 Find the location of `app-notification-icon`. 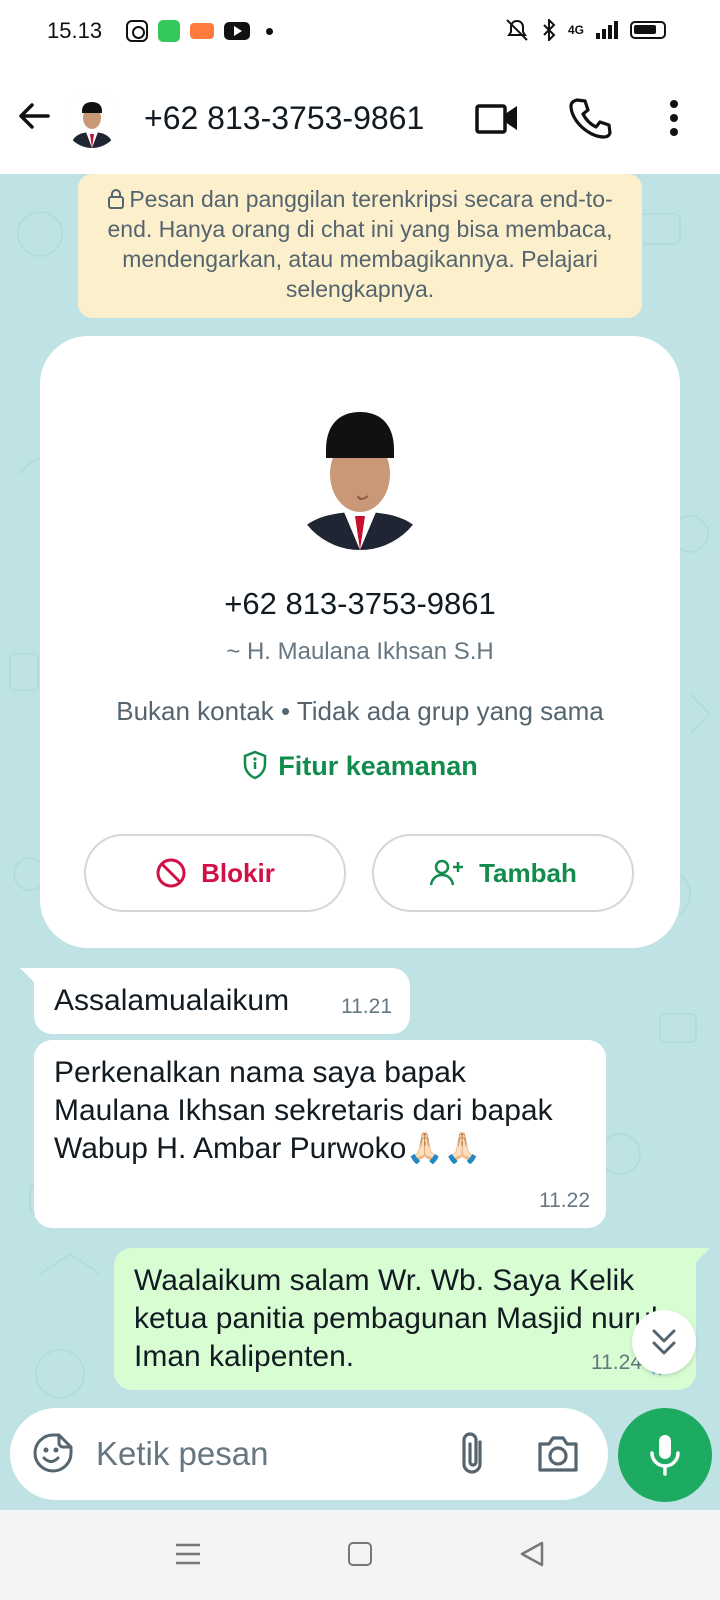

app-notification-icon is located at coordinates (169, 31).